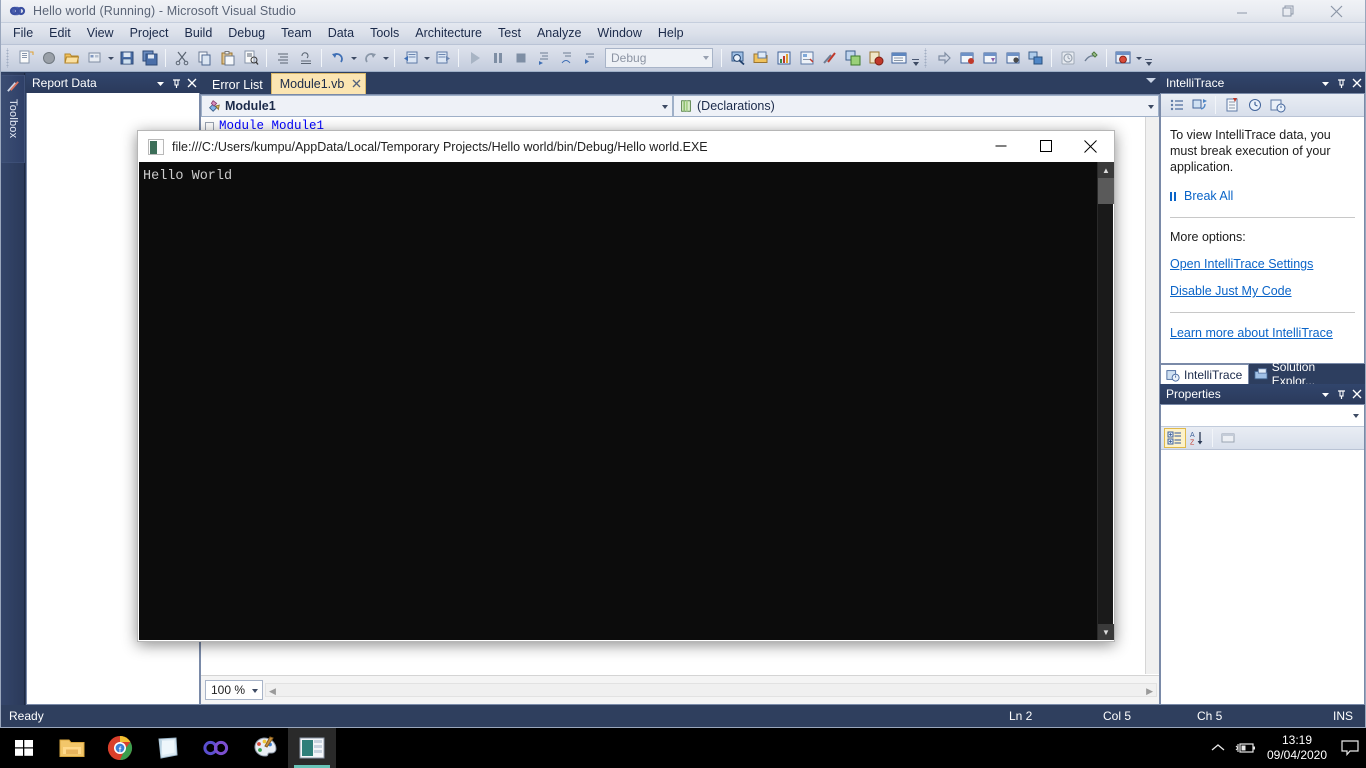  I want to click on call-stack-icon, so click(1012, 58).